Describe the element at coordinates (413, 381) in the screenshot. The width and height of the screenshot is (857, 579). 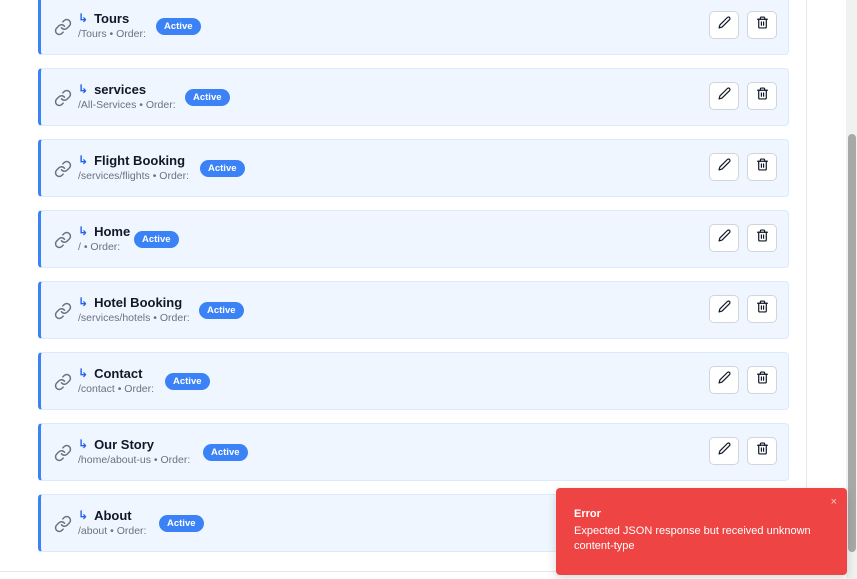
I see `menu-item: ↳ Contact /contact • Order: Active` at that location.